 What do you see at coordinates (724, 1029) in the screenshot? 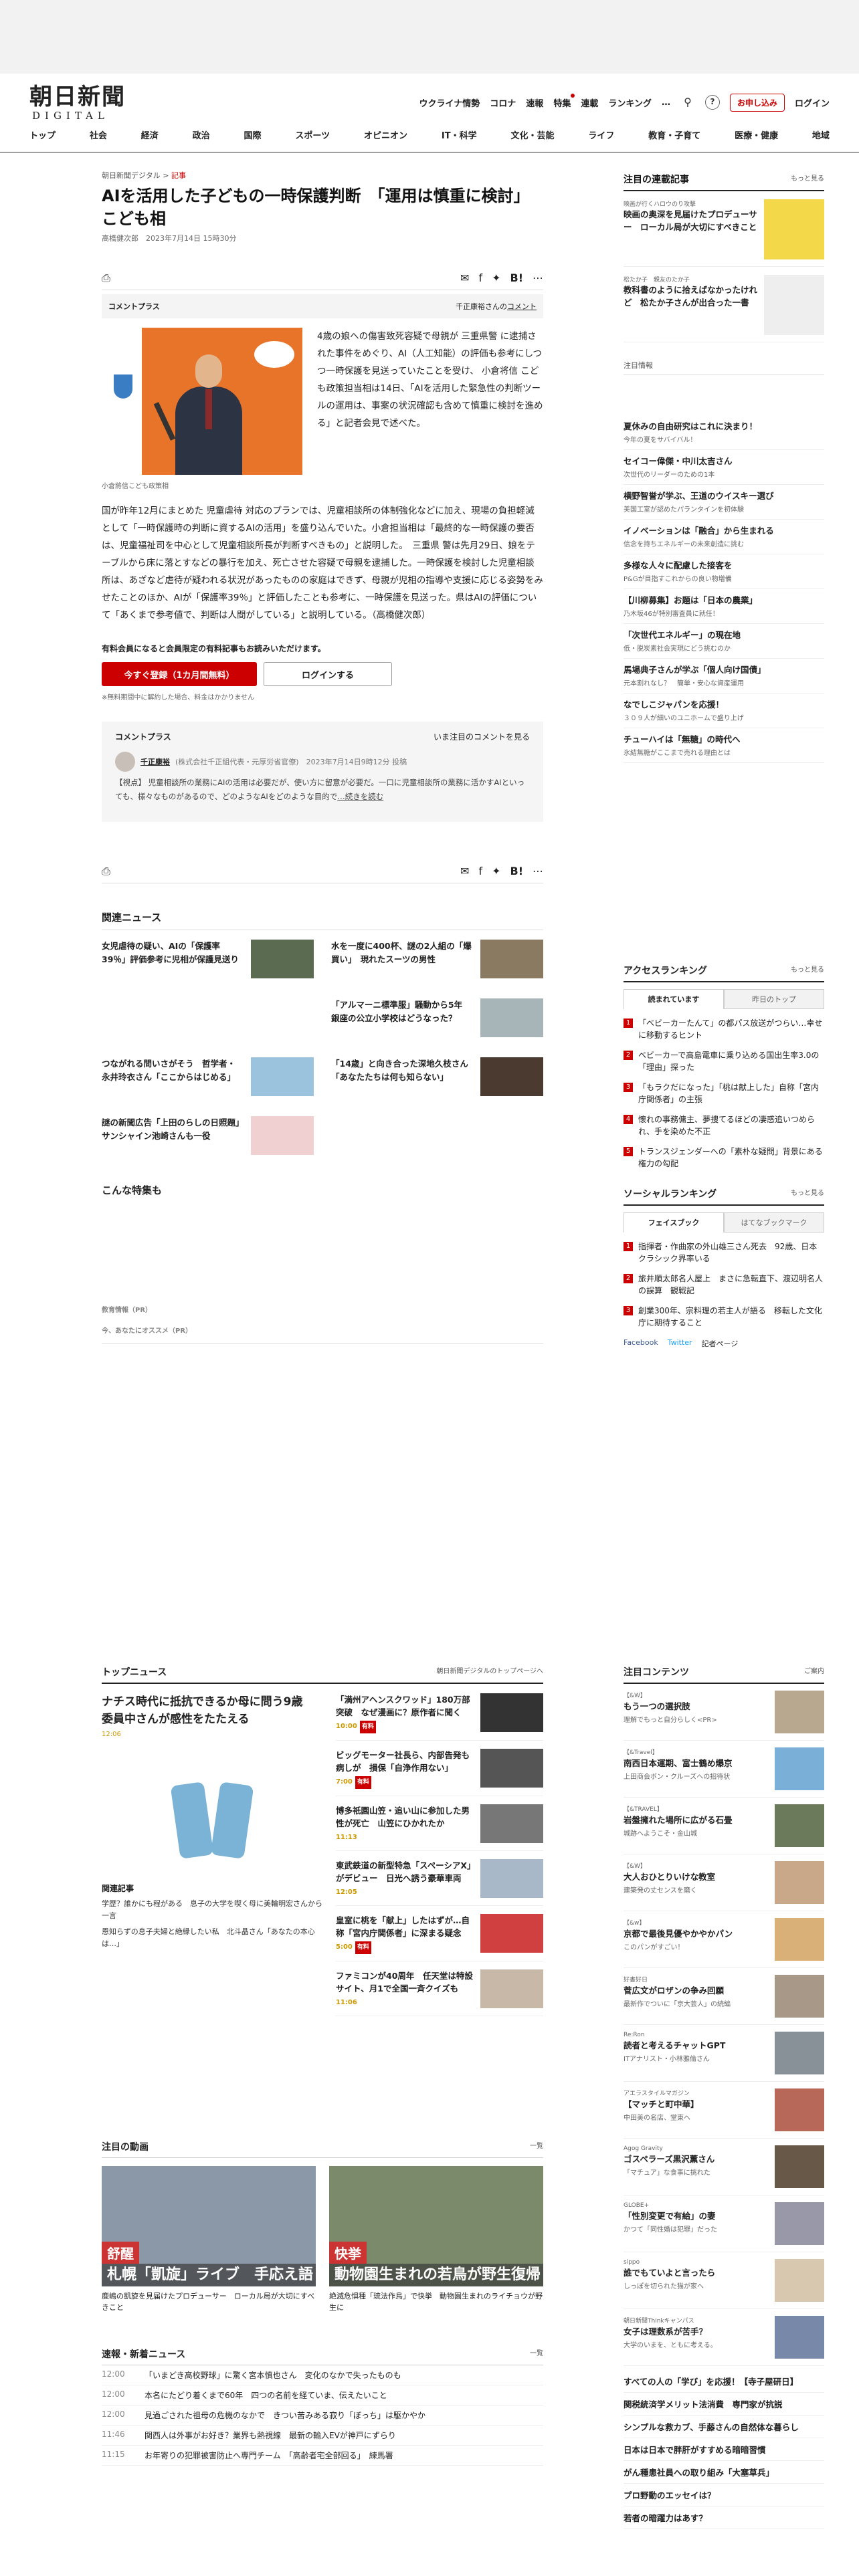
I see `ranking-item: 1 「ベビーカーたんて」の都パス放送がつらい…幸せに移動するヒント` at bounding box center [724, 1029].